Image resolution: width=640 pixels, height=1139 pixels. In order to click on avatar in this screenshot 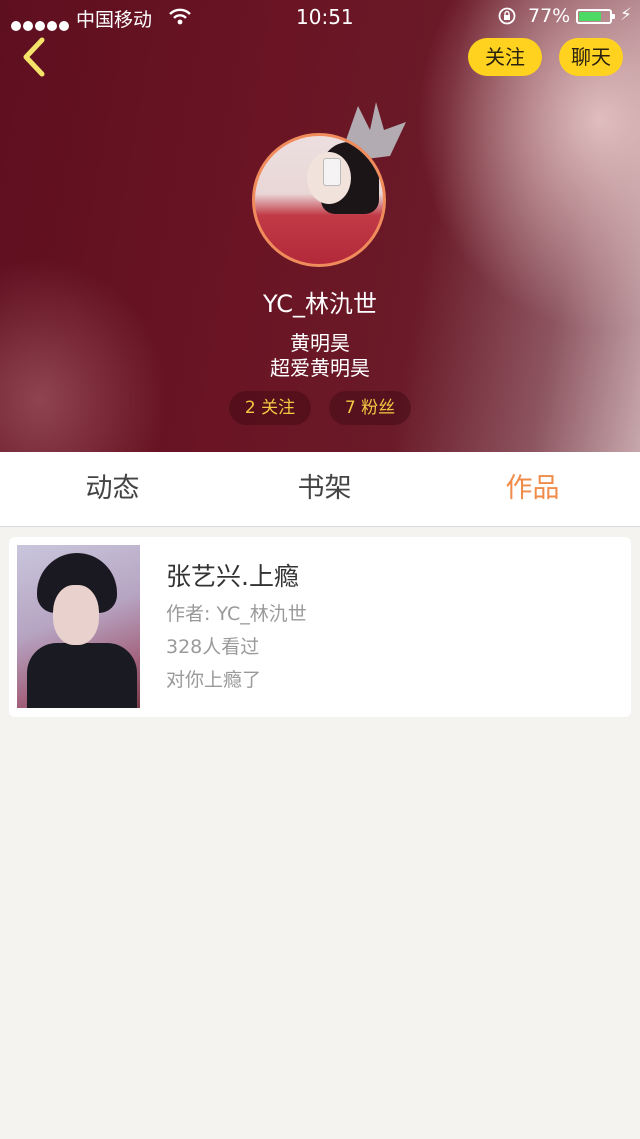, I will do `click(319, 200)`.